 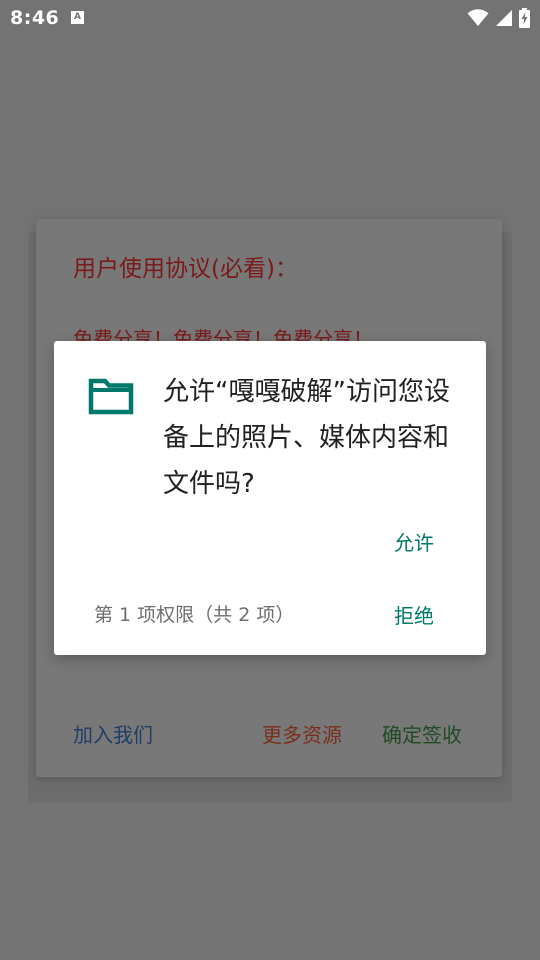 What do you see at coordinates (414, 541) in the screenshot?
I see `allow-button: 允许` at bounding box center [414, 541].